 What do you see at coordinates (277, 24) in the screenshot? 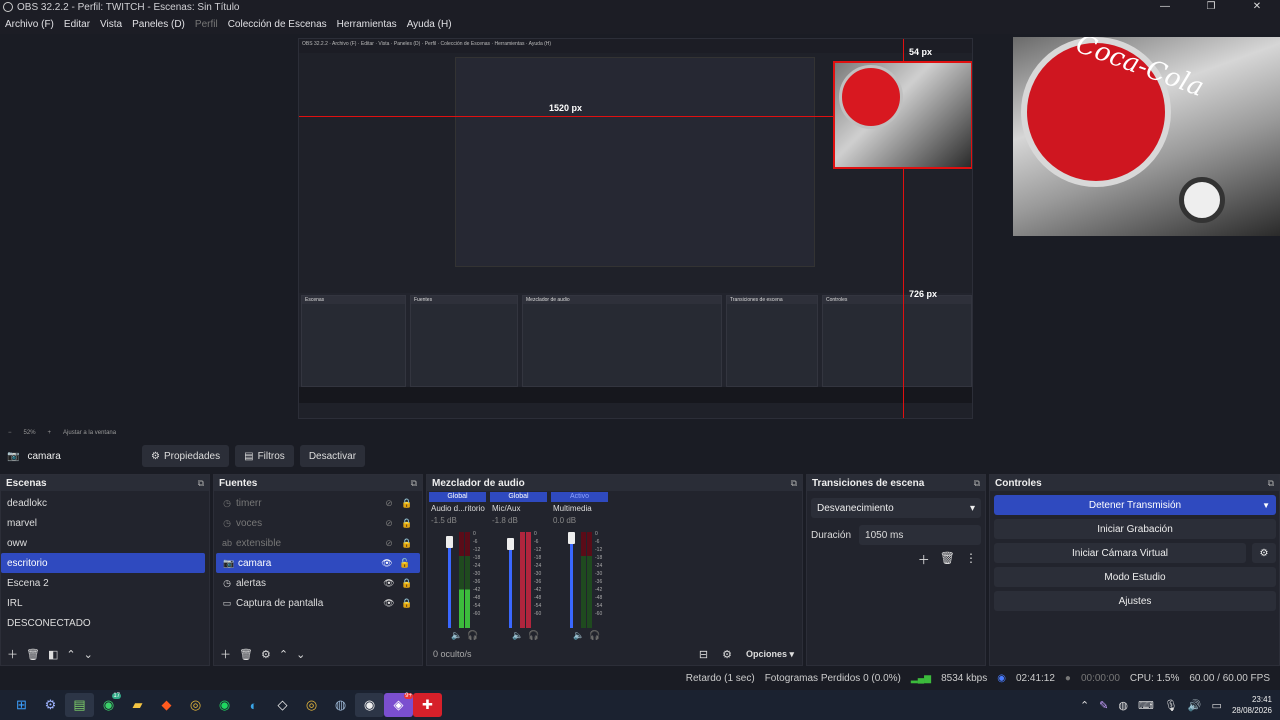
I see `menu-coleccion-escenas: Colección de Escenas` at bounding box center [277, 24].